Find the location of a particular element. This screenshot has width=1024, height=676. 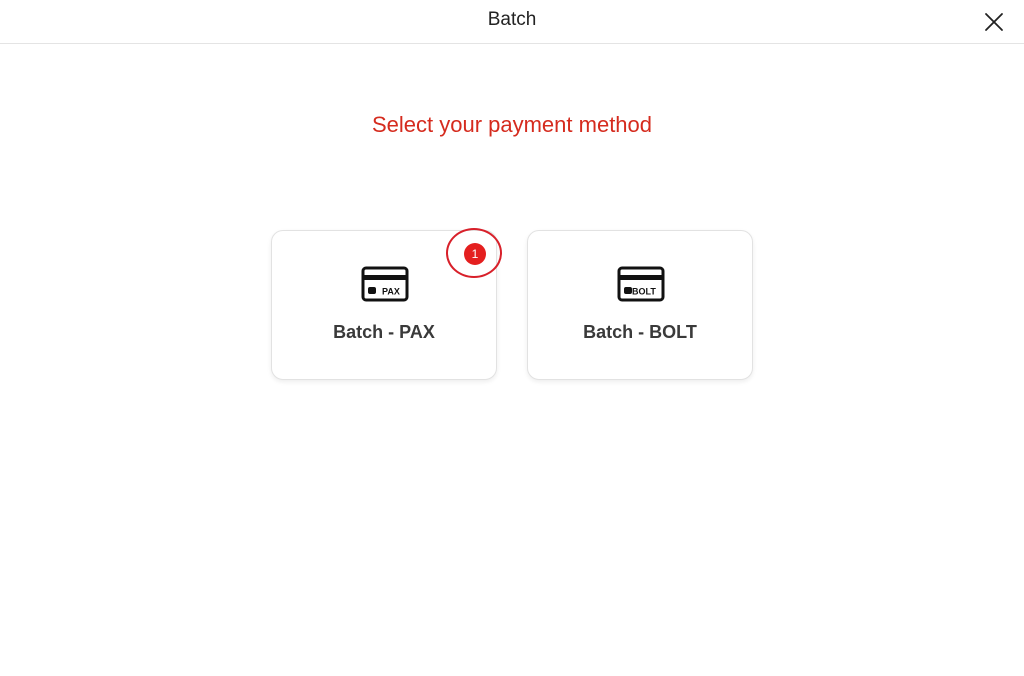

close-icon is located at coordinates (994, 22).